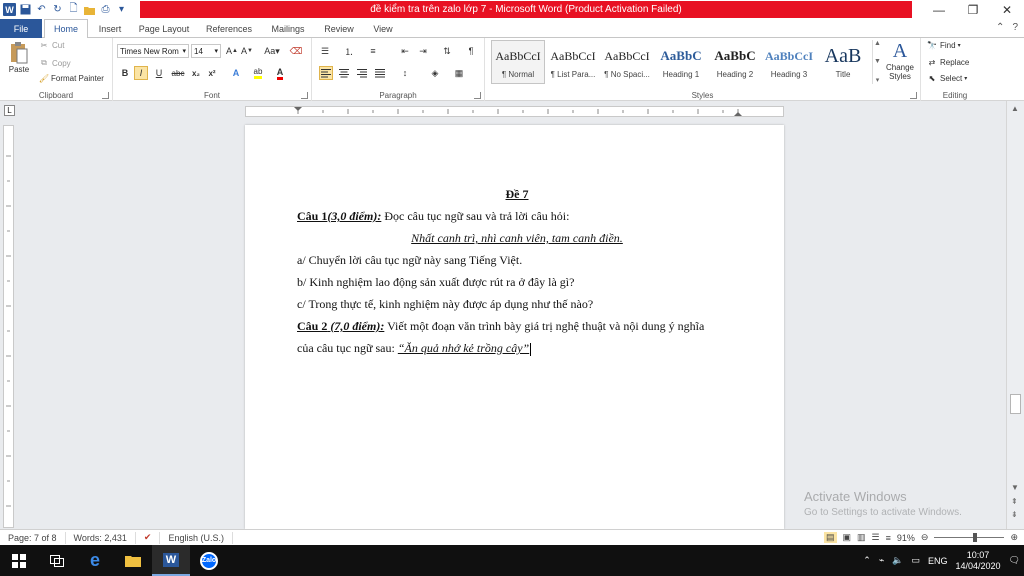  What do you see at coordinates (236, 73) in the screenshot?
I see `text-effects-icon: A` at bounding box center [236, 73].